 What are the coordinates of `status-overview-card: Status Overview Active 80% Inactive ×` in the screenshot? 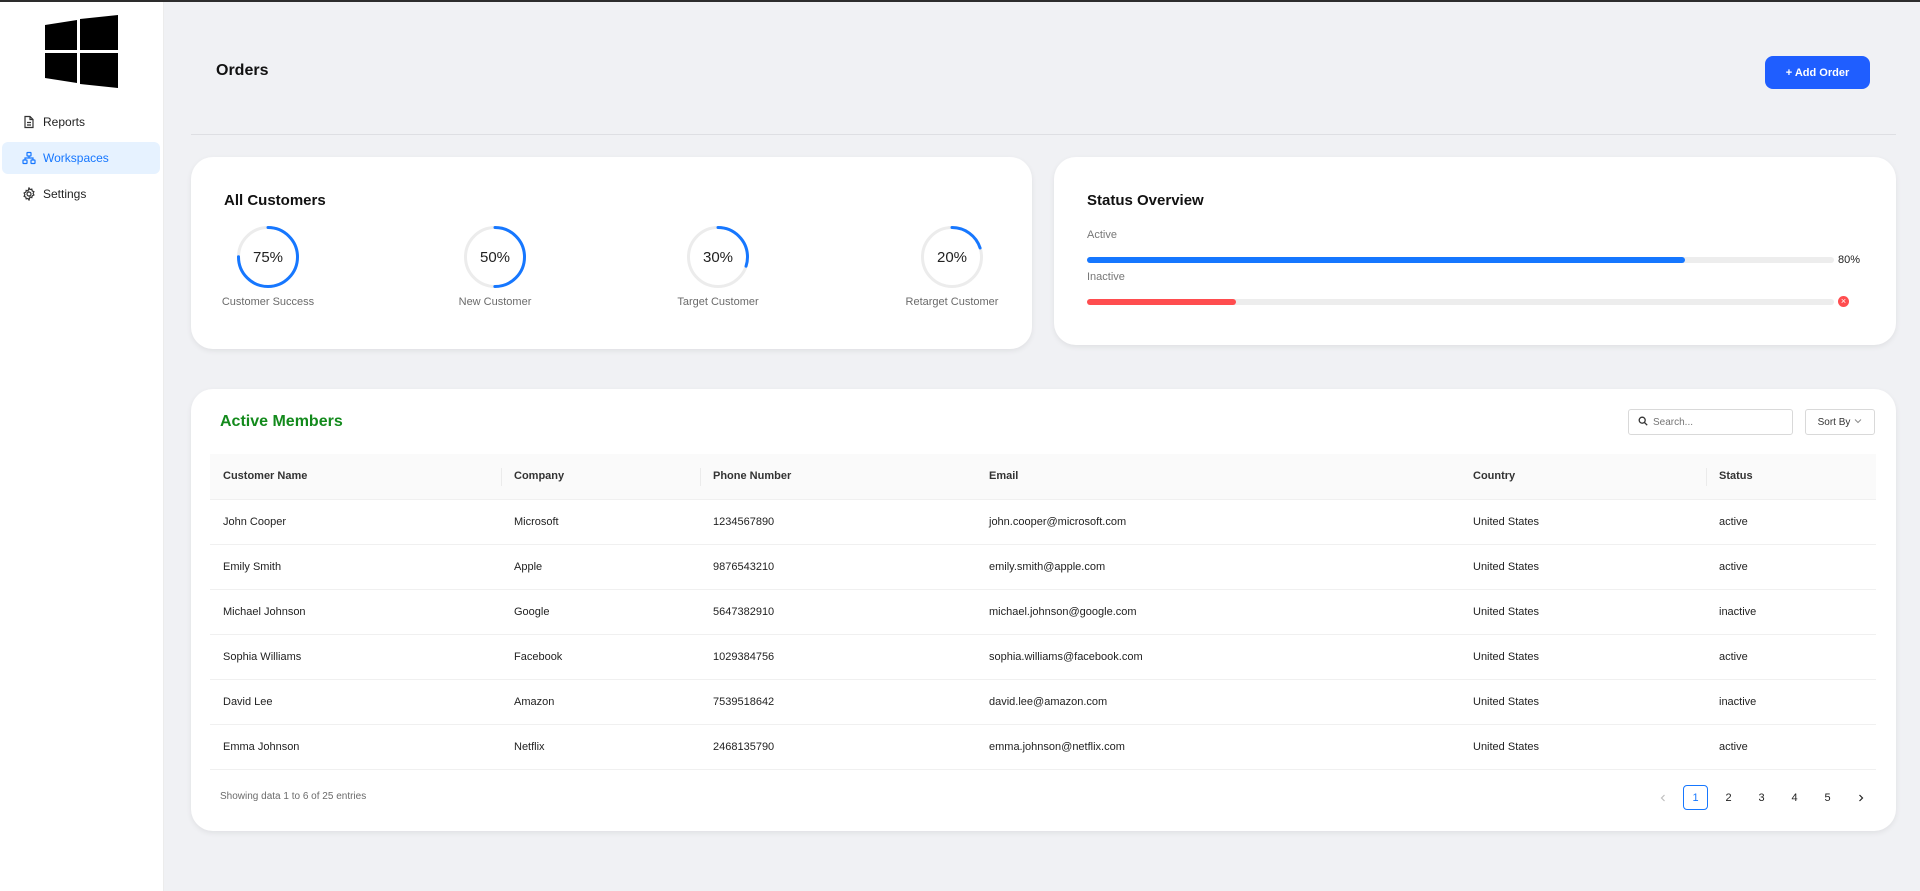 It's located at (1475, 251).